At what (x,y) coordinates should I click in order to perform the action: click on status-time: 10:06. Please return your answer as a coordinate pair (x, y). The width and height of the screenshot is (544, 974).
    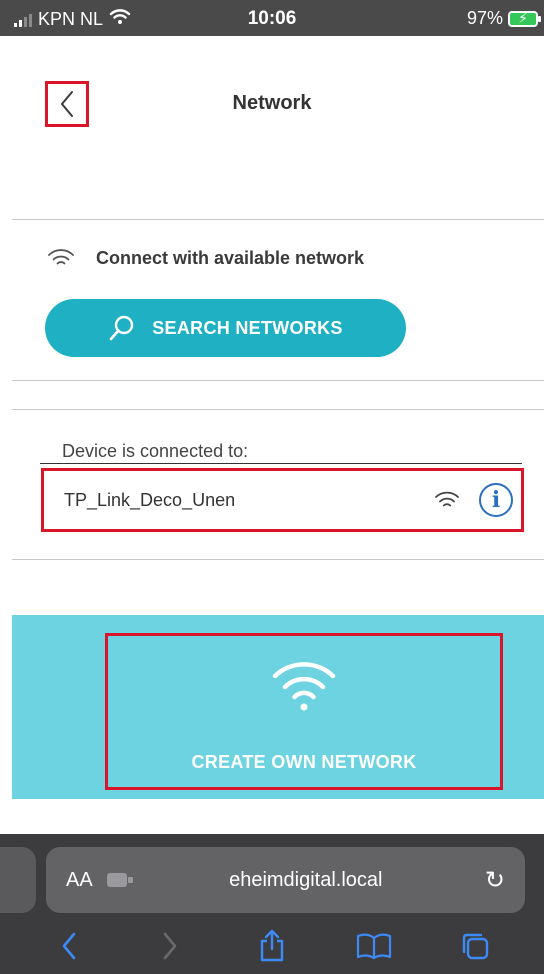
    Looking at the image, I should click on (272, 18).